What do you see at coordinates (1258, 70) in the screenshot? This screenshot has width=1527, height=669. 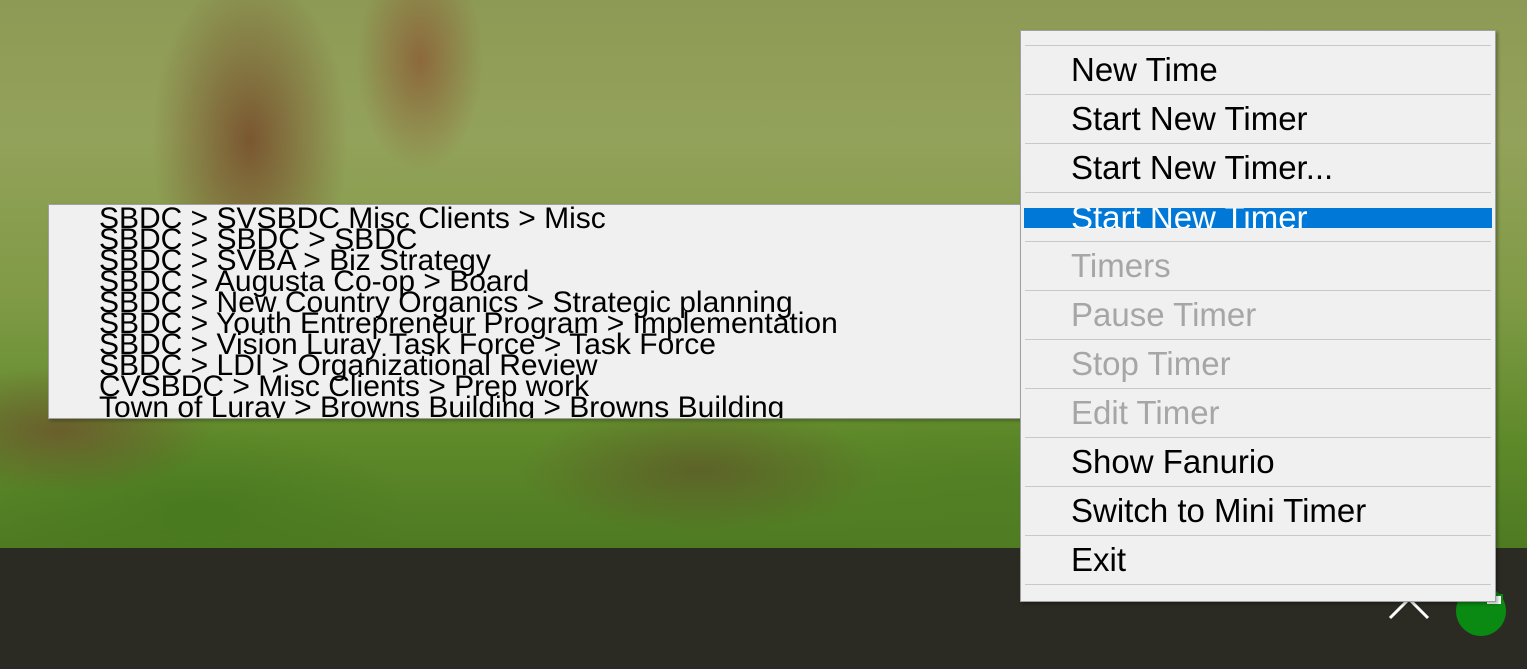 I see `menu-item-new-time: New Time` at bounding box center [1258, 70].